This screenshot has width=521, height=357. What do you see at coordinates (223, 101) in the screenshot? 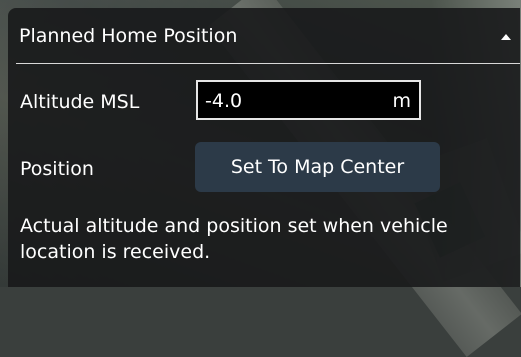
I see `altitude-value: -4.0` at bounding box center [223, 101].